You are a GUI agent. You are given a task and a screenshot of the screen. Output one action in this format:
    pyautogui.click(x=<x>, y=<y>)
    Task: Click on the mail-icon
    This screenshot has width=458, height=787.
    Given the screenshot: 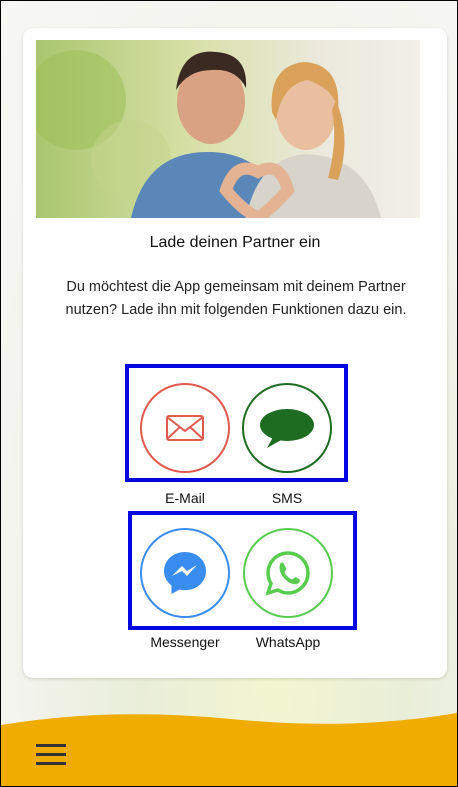 What is the action you would take?
    pyautogui.click(x=185, y=428)
    